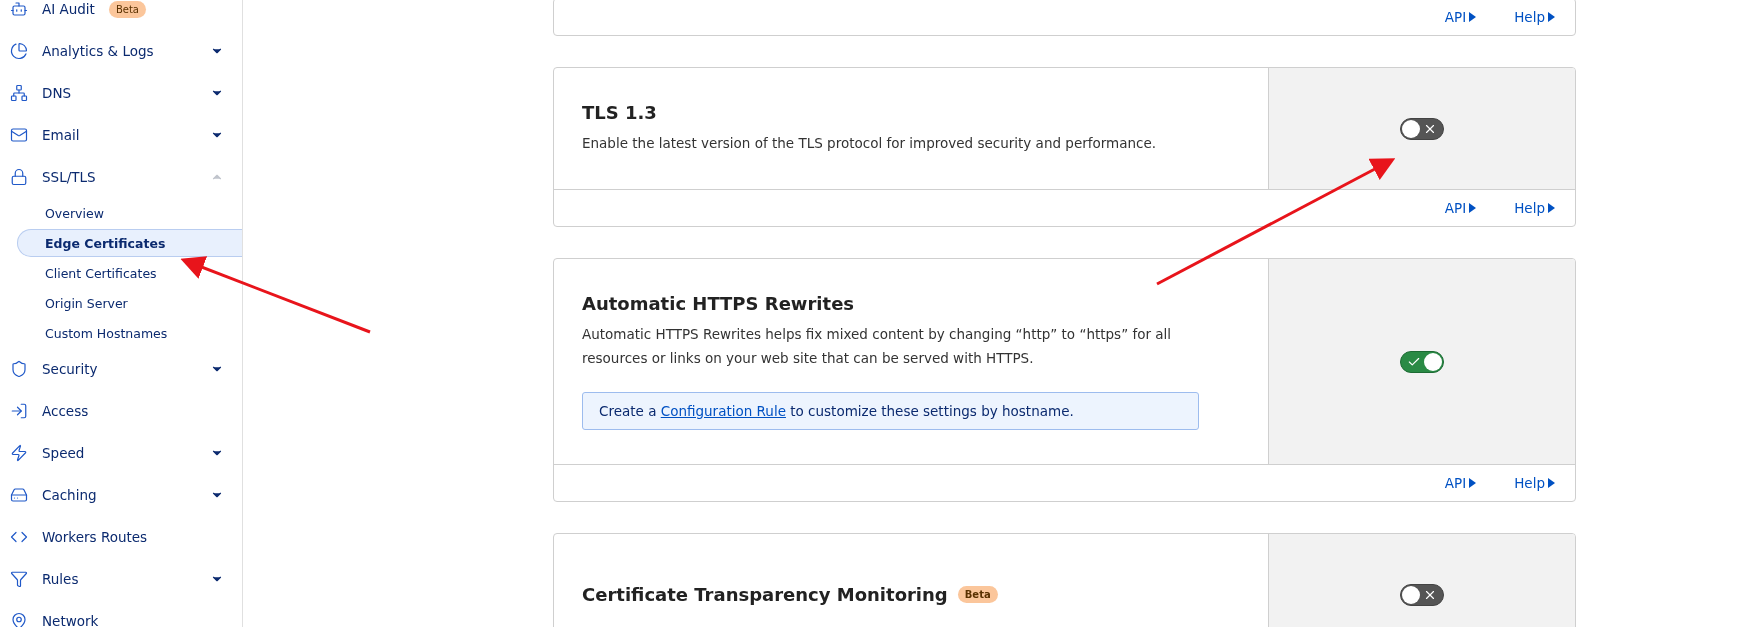 The width and height of the screenshot is (1758, 627). I want to click on sidebar-subitem: Origin Server, so click(129, 303).